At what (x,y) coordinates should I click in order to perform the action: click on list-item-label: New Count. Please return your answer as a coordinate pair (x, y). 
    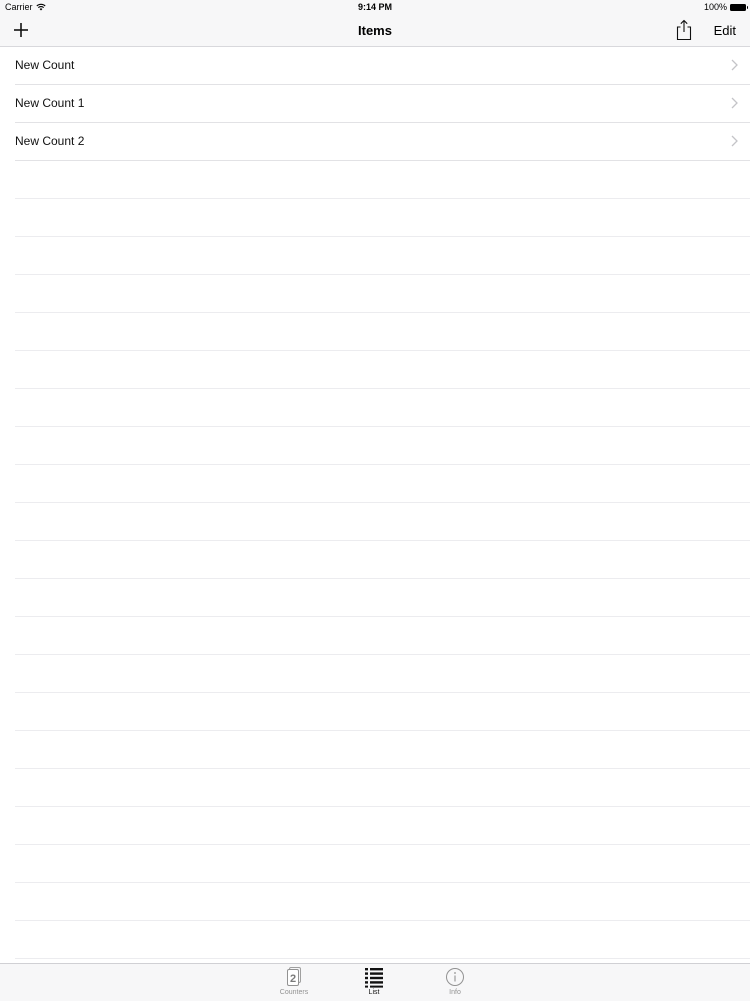
    Looking at the image, I should click on (45, 65).